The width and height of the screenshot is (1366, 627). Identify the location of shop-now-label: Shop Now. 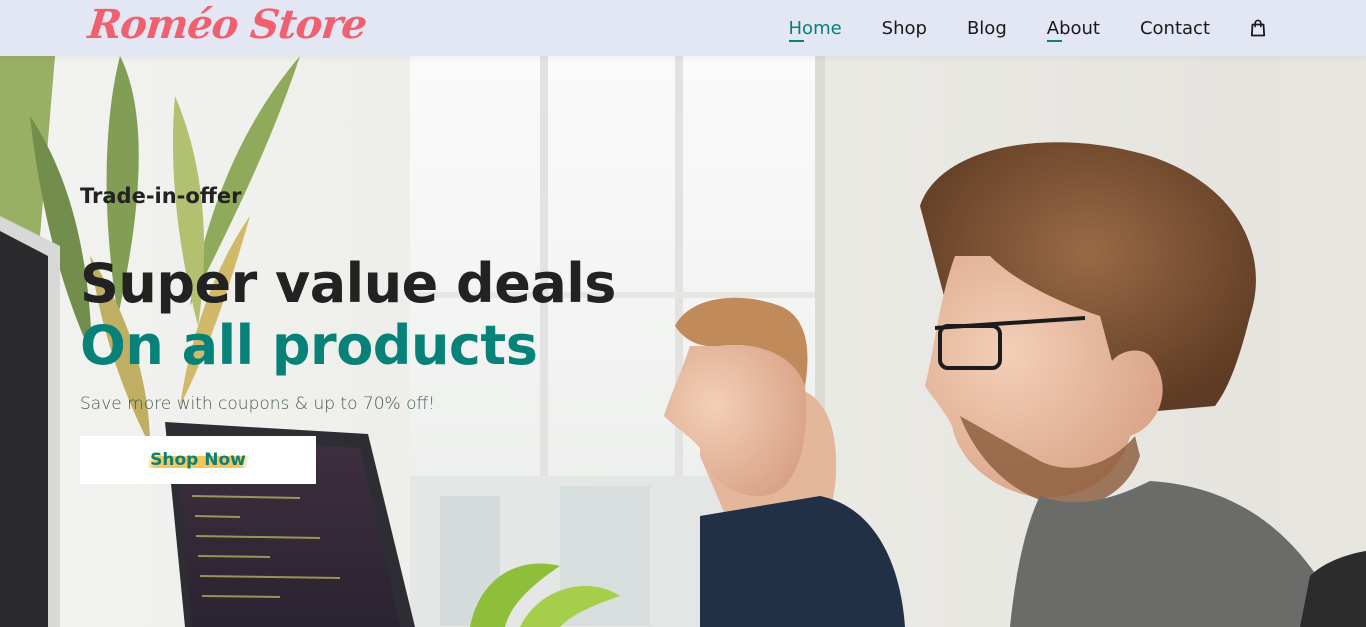
(198, 460).